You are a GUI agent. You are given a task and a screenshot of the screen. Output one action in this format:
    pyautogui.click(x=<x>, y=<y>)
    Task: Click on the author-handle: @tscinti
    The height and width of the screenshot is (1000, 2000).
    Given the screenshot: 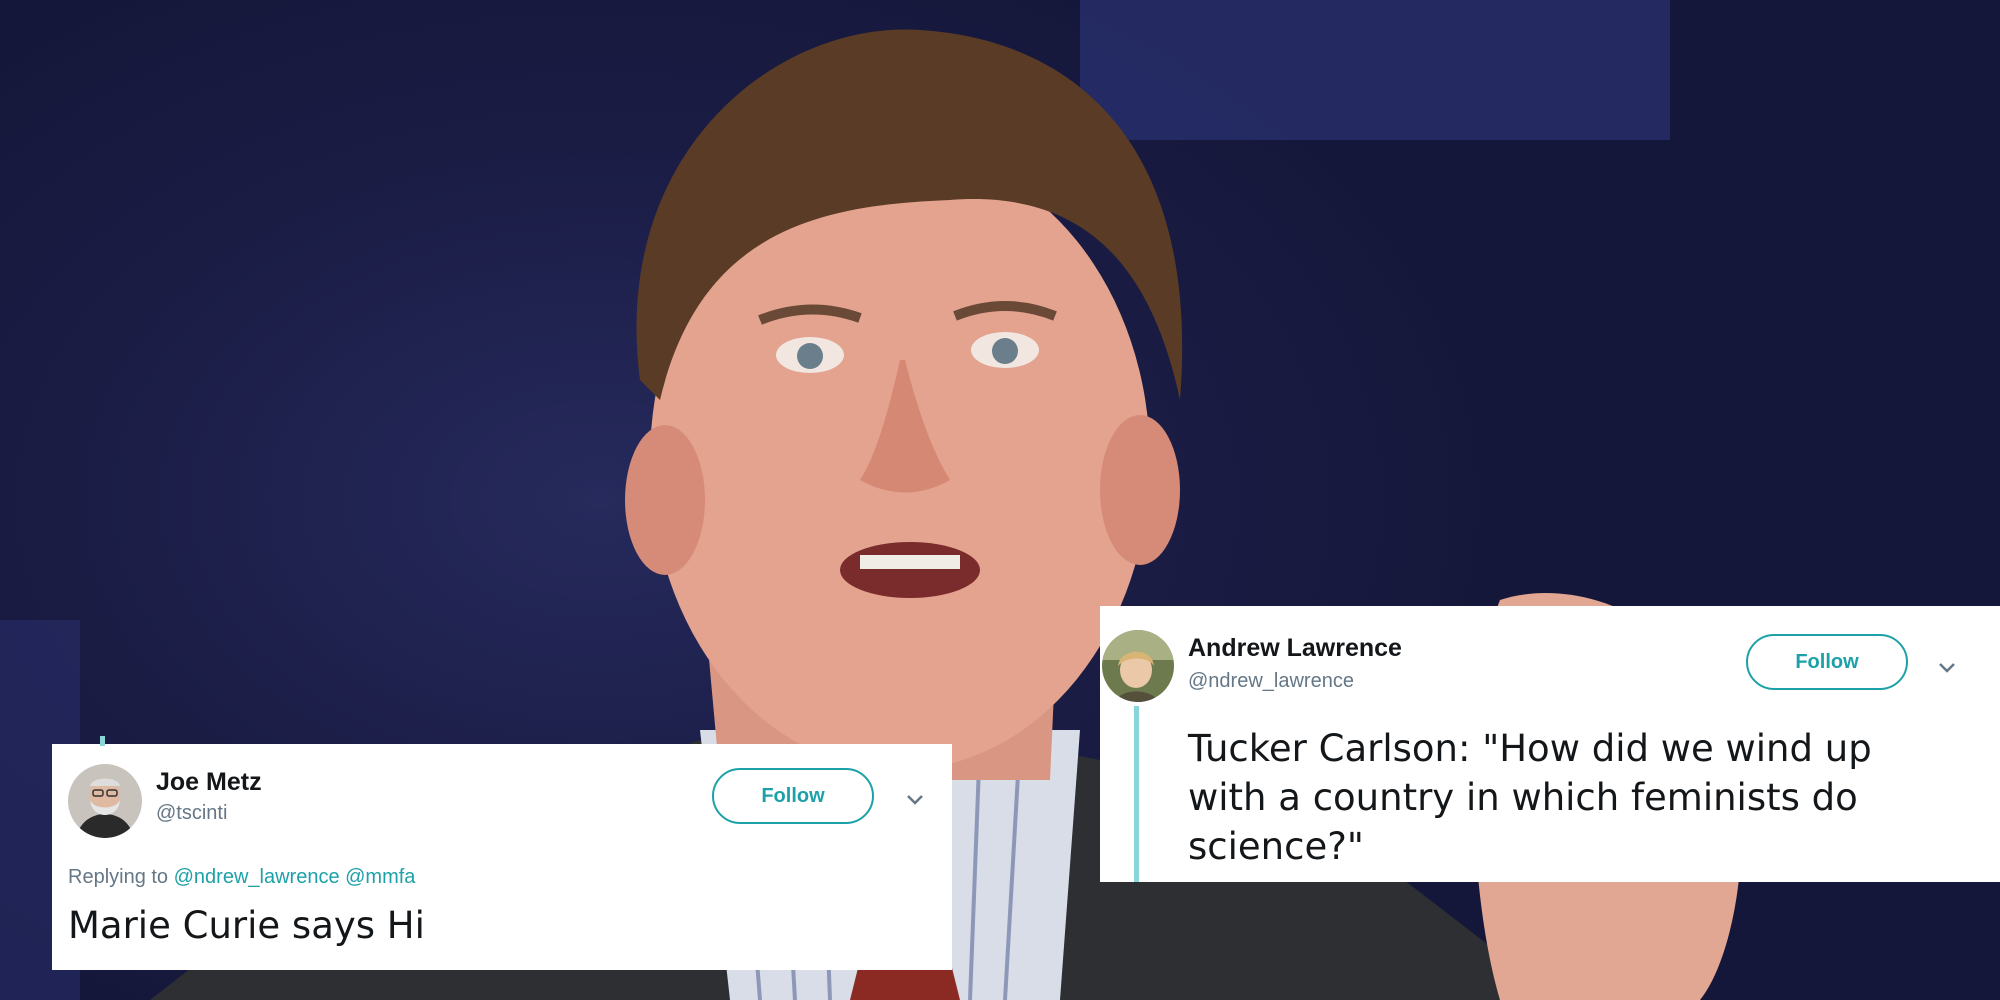 What is the action you would take?
    pyautogui.click(x=191, y=813)
    